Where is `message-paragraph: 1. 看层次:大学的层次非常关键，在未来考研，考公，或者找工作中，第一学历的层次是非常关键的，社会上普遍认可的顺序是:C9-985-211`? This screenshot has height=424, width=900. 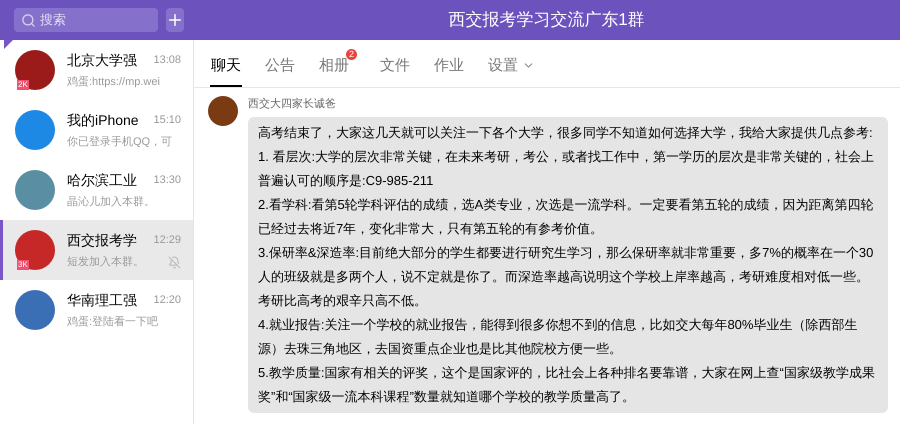
message-paragraph: 1. 看层次:大学的层次非常关键，在未来考研，考公，或者找工作中，第一学历的层次是非常关键的，社会上普遍认可的顺序是:C9-985-211 is located at coordinates (567, 169).